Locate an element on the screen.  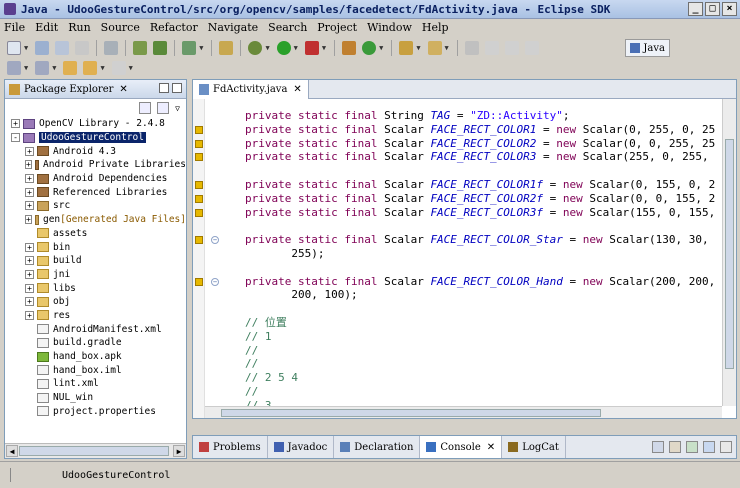
fold-marker-icon: − is located at coordinates (215, 281).